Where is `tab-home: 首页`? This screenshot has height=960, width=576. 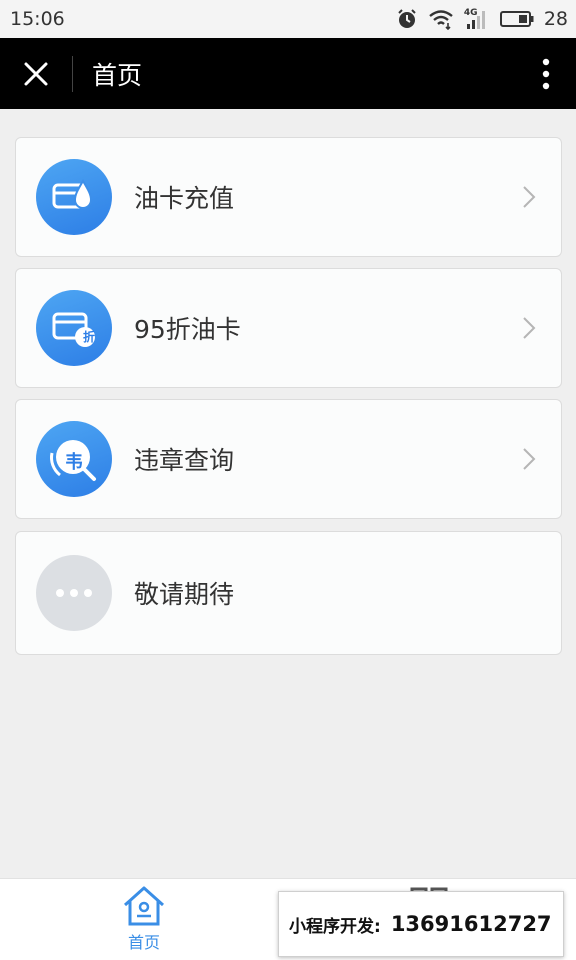 tab-home: 首页 is located at coordinates (144, 919).